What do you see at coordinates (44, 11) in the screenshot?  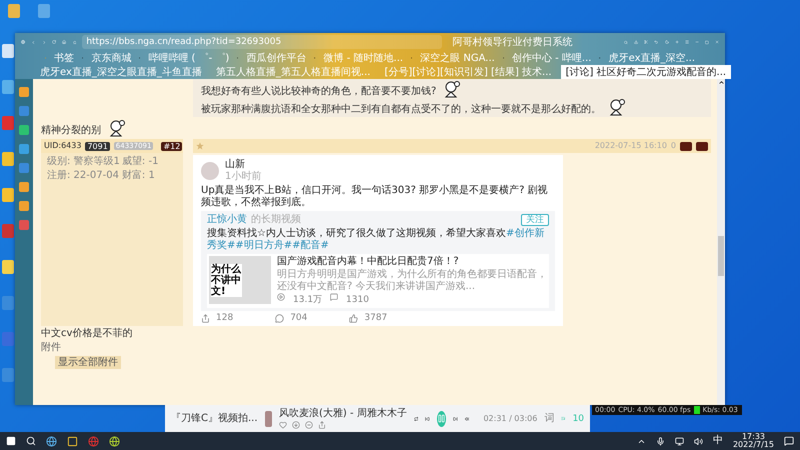 I see `browser-shortcut-icon` at bounding box center [44, 11].